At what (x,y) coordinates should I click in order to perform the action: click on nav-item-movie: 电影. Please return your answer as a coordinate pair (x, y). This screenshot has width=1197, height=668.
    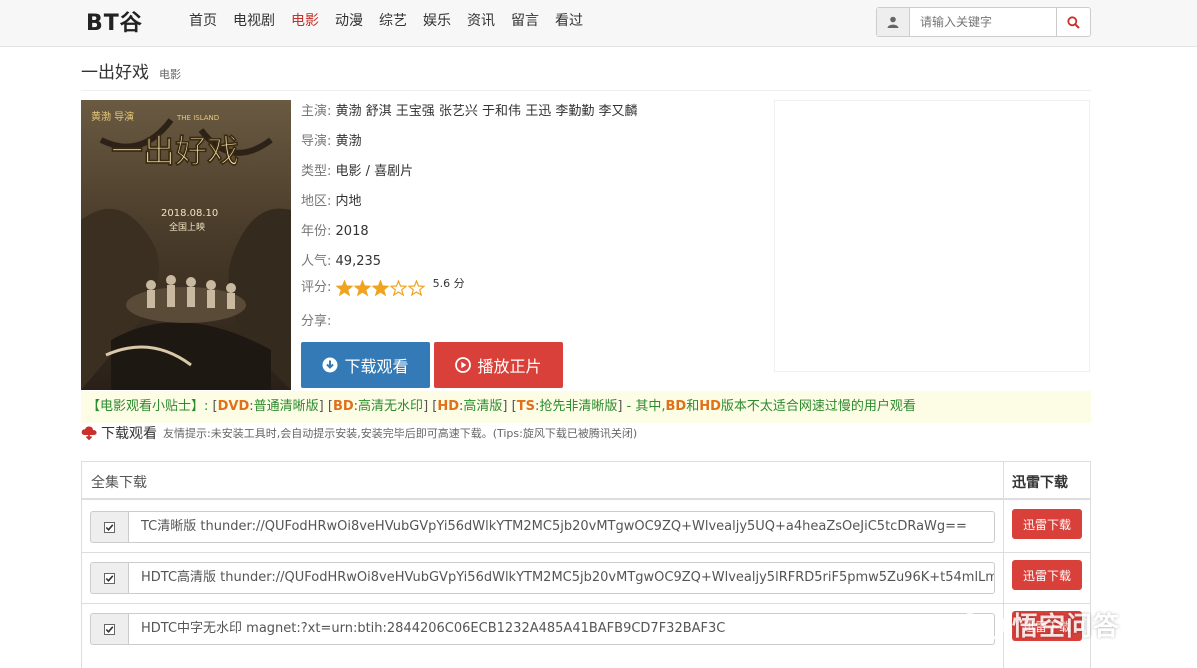
    Looking at the image, I should click on (305, 21).